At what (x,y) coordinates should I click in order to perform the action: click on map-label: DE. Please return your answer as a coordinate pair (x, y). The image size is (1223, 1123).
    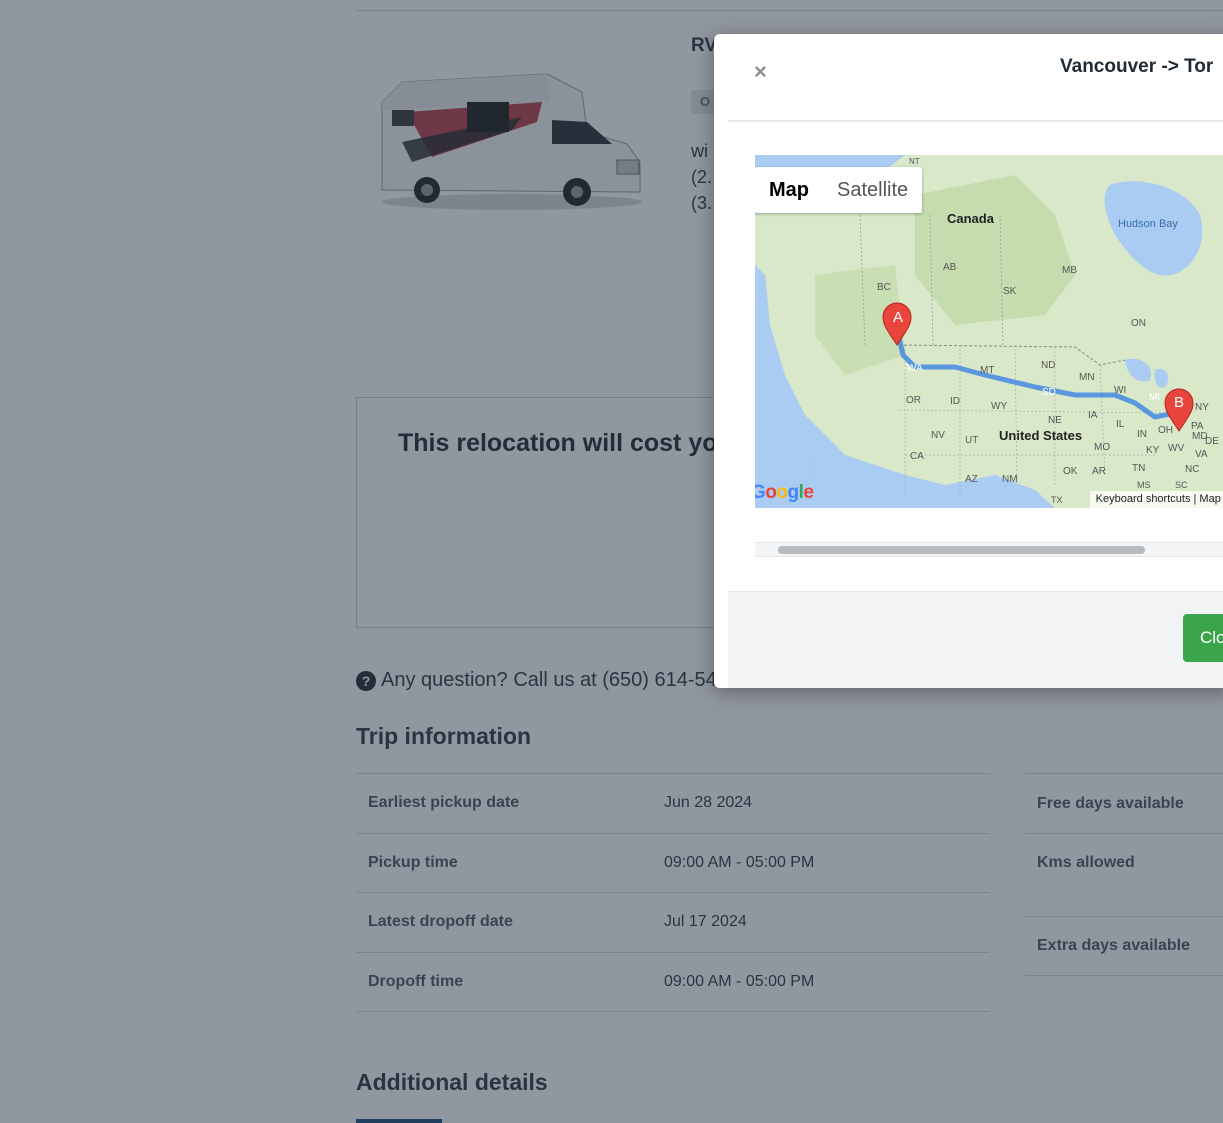
    Looking at the image, I should click on (1212, 441).